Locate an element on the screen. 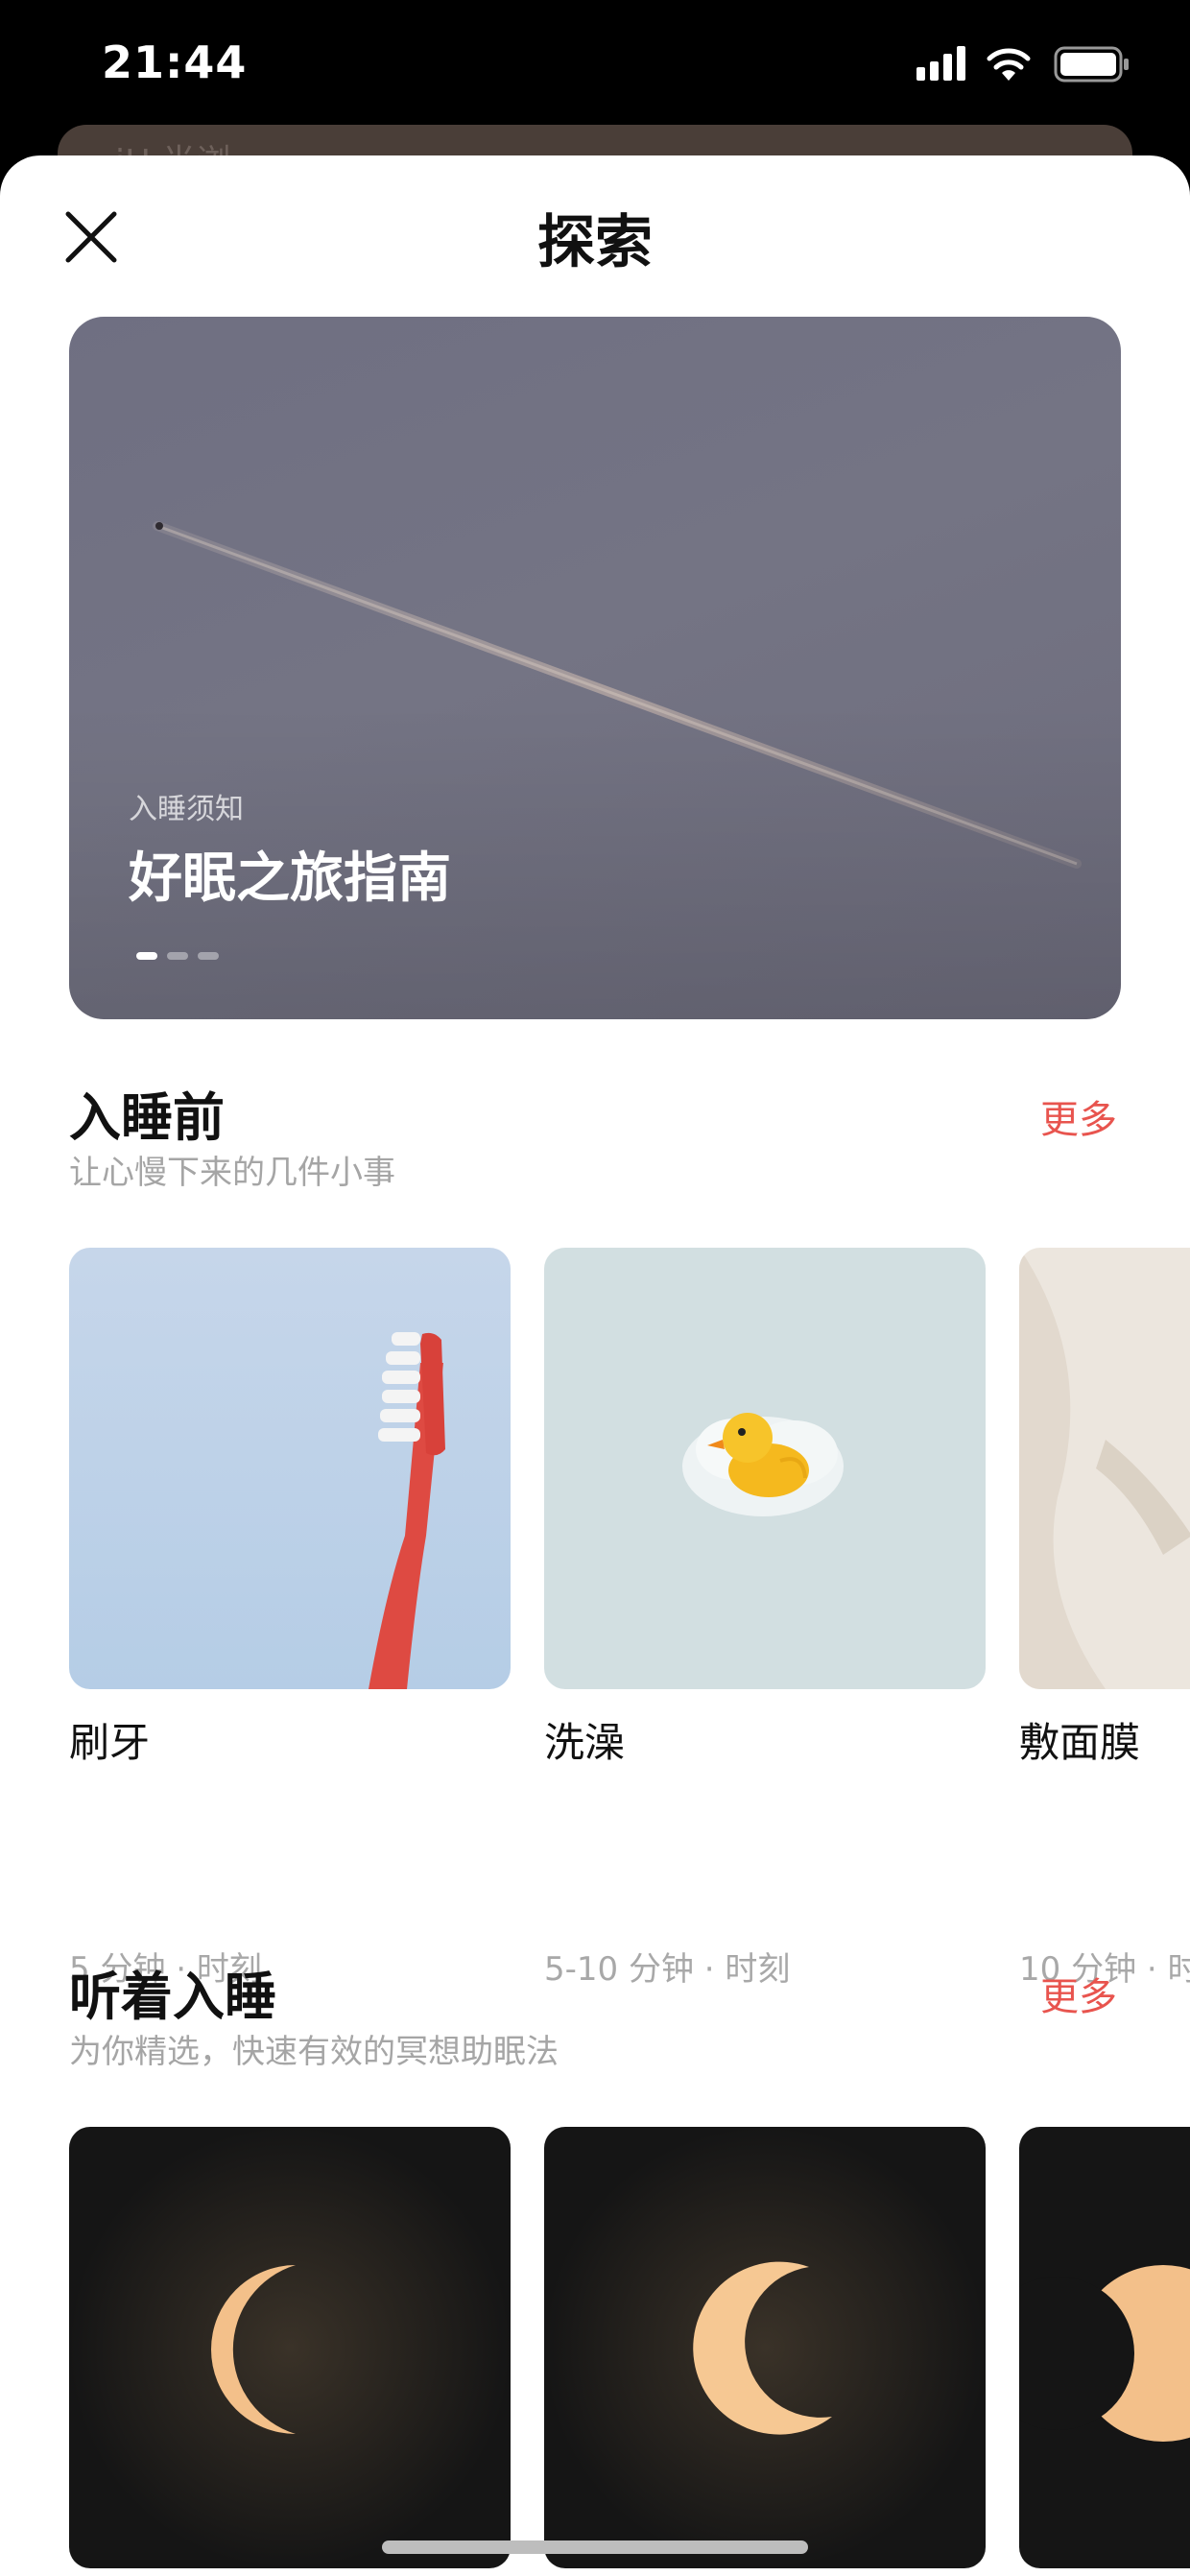  cream-fabric-image is located at coordinates (1105, 1468).